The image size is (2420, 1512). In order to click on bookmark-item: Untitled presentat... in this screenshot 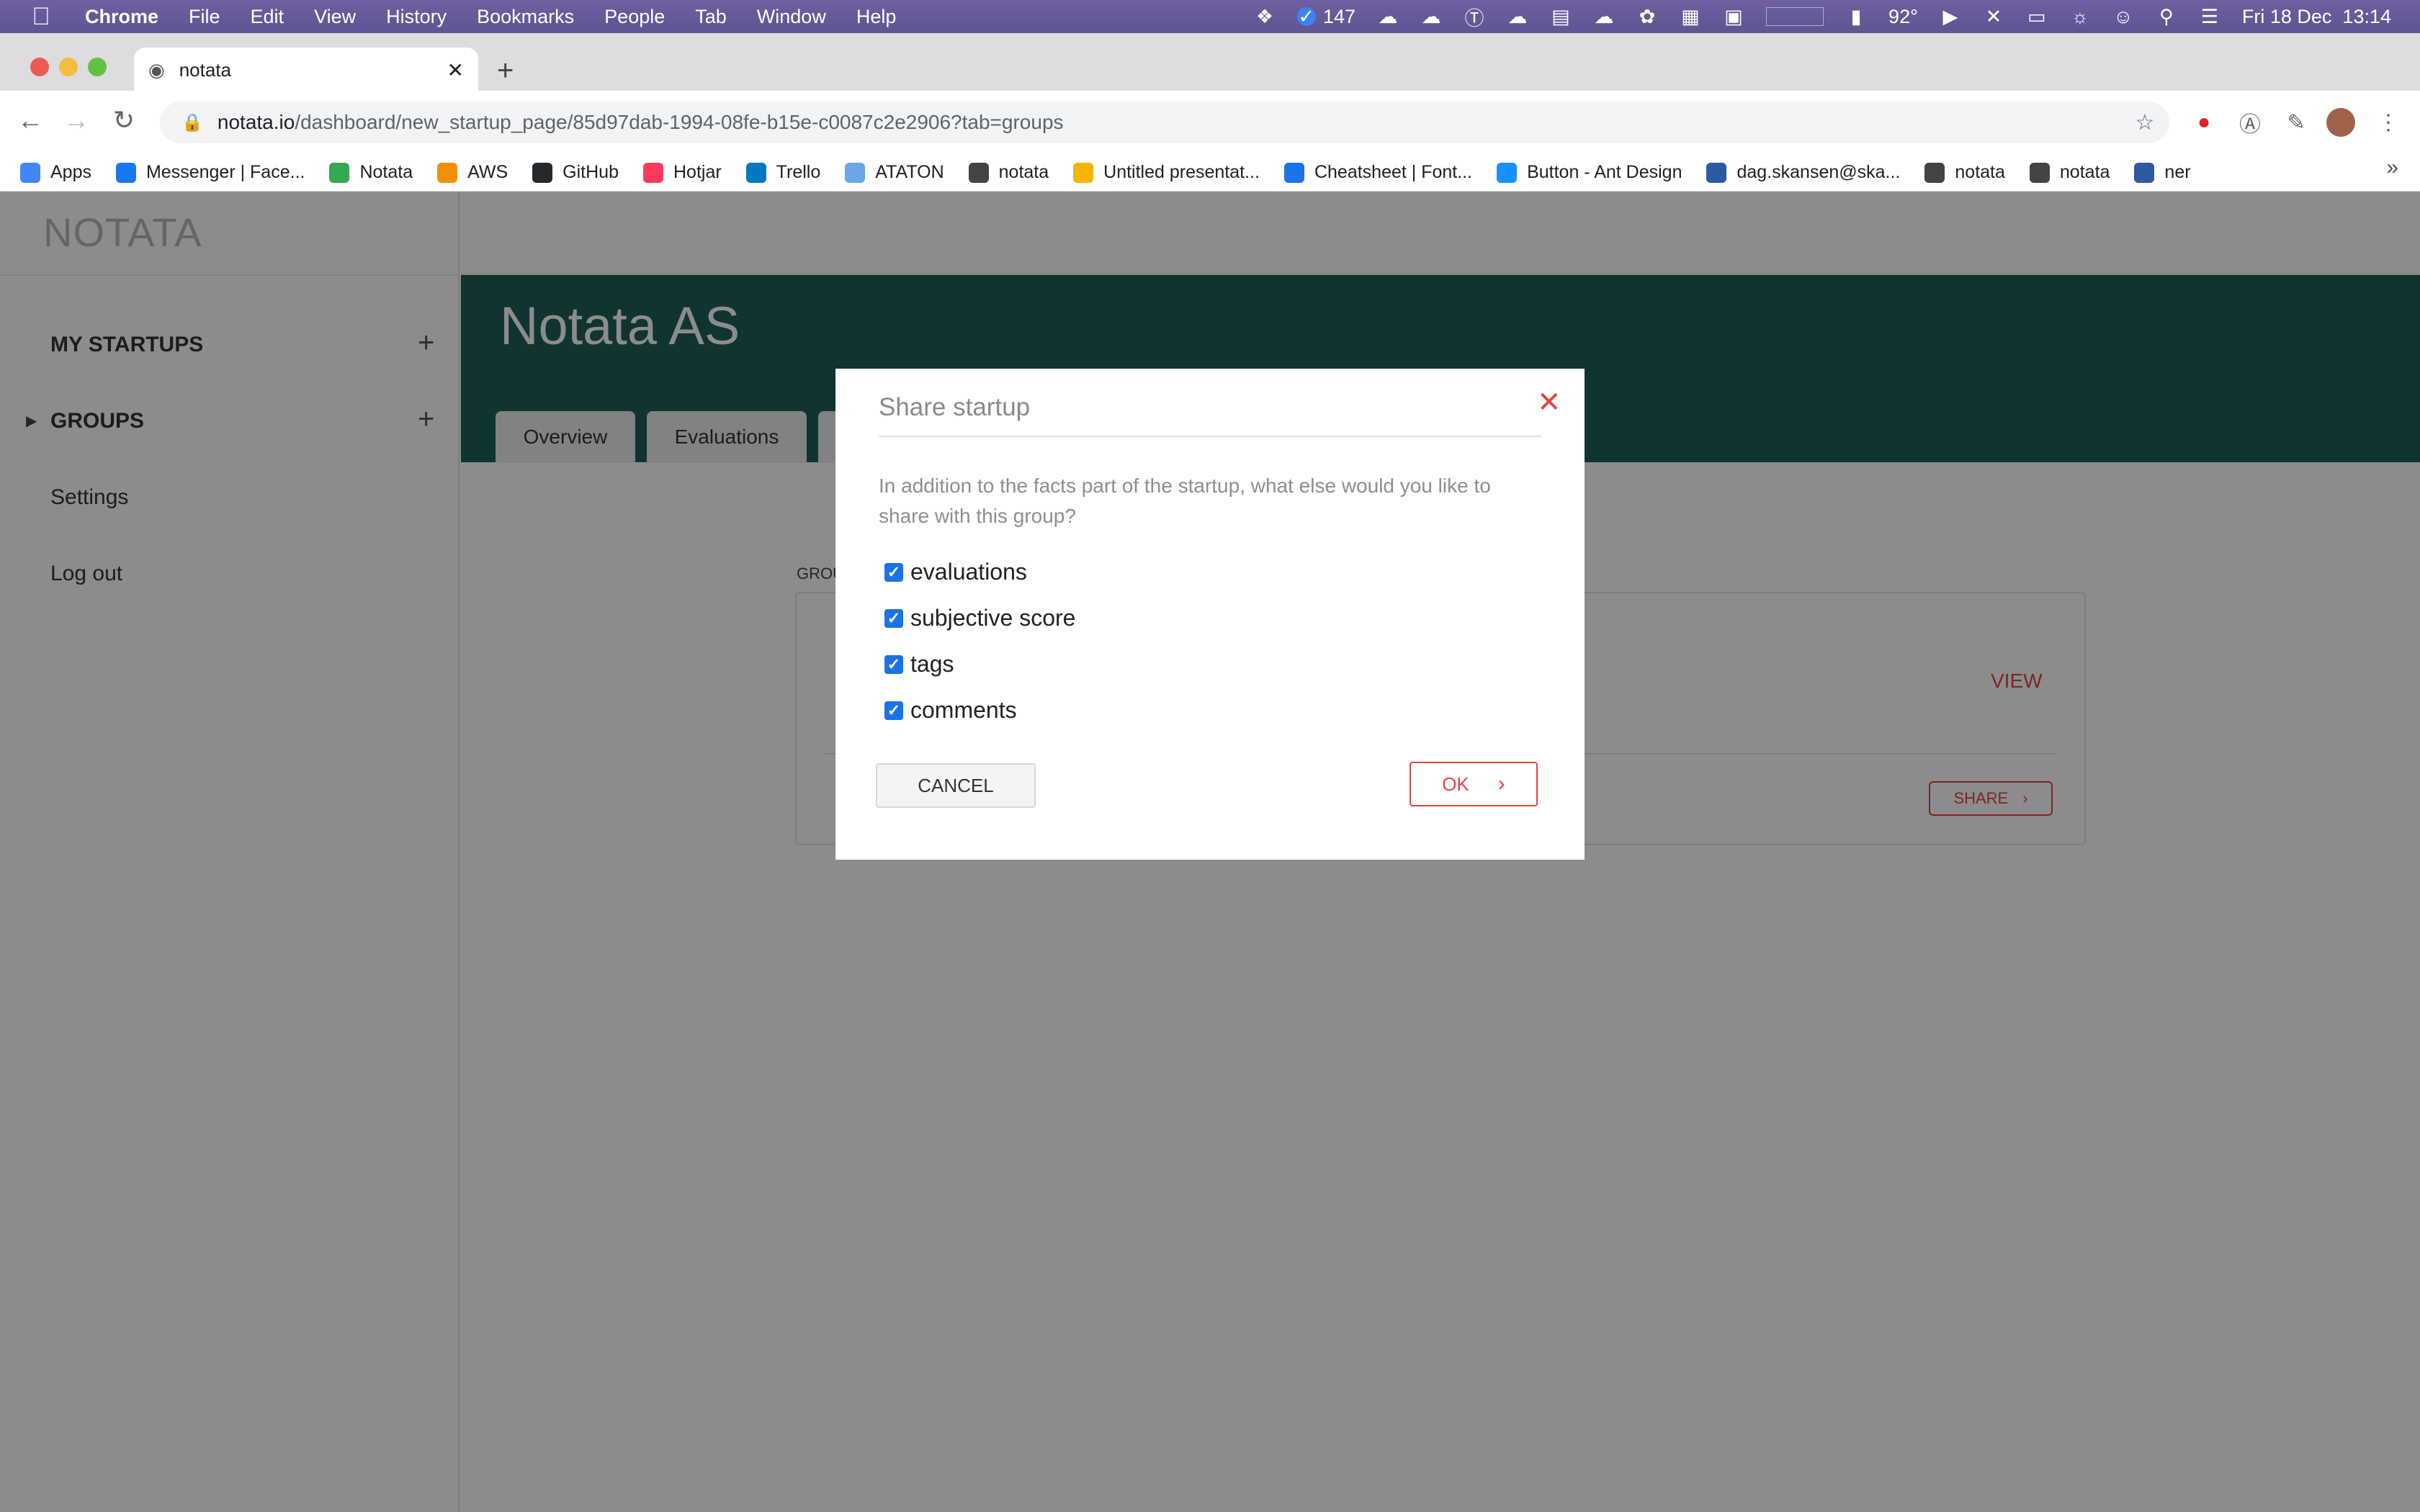, I will do `click(1166, 172)`.